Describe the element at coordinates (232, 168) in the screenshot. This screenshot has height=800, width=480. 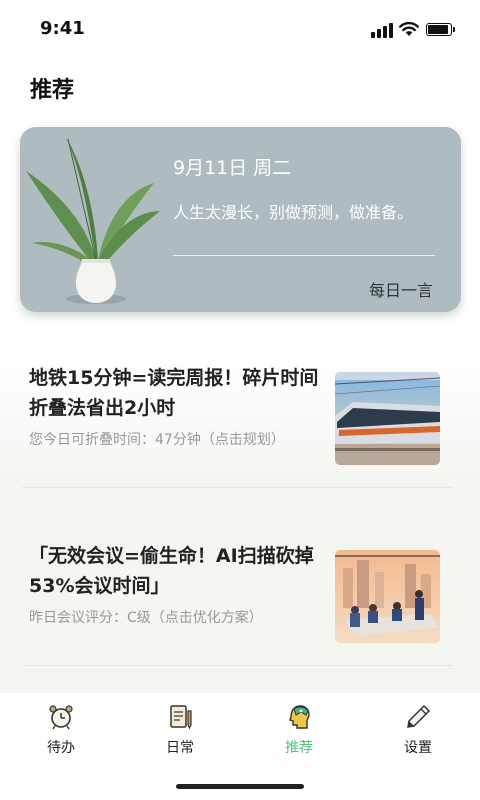
I see `quote-date: 9月11日 周二` at that location.